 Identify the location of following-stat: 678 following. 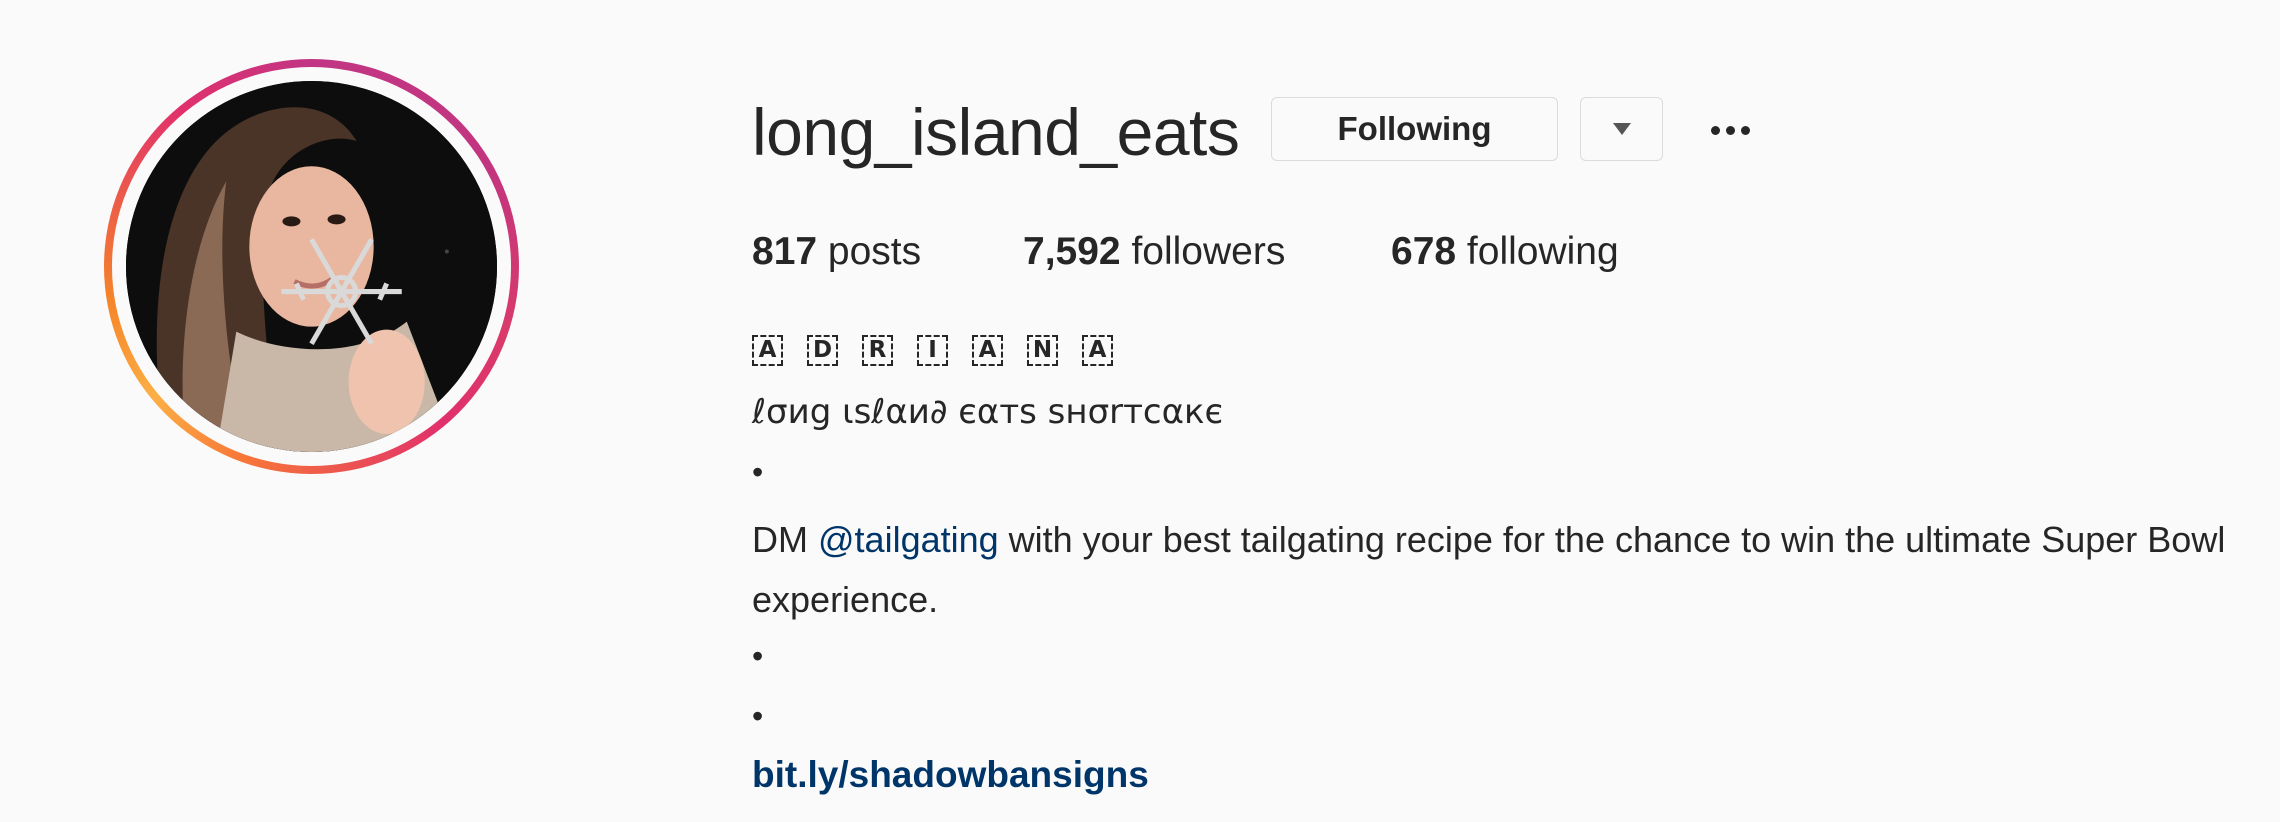
(1505, 252).